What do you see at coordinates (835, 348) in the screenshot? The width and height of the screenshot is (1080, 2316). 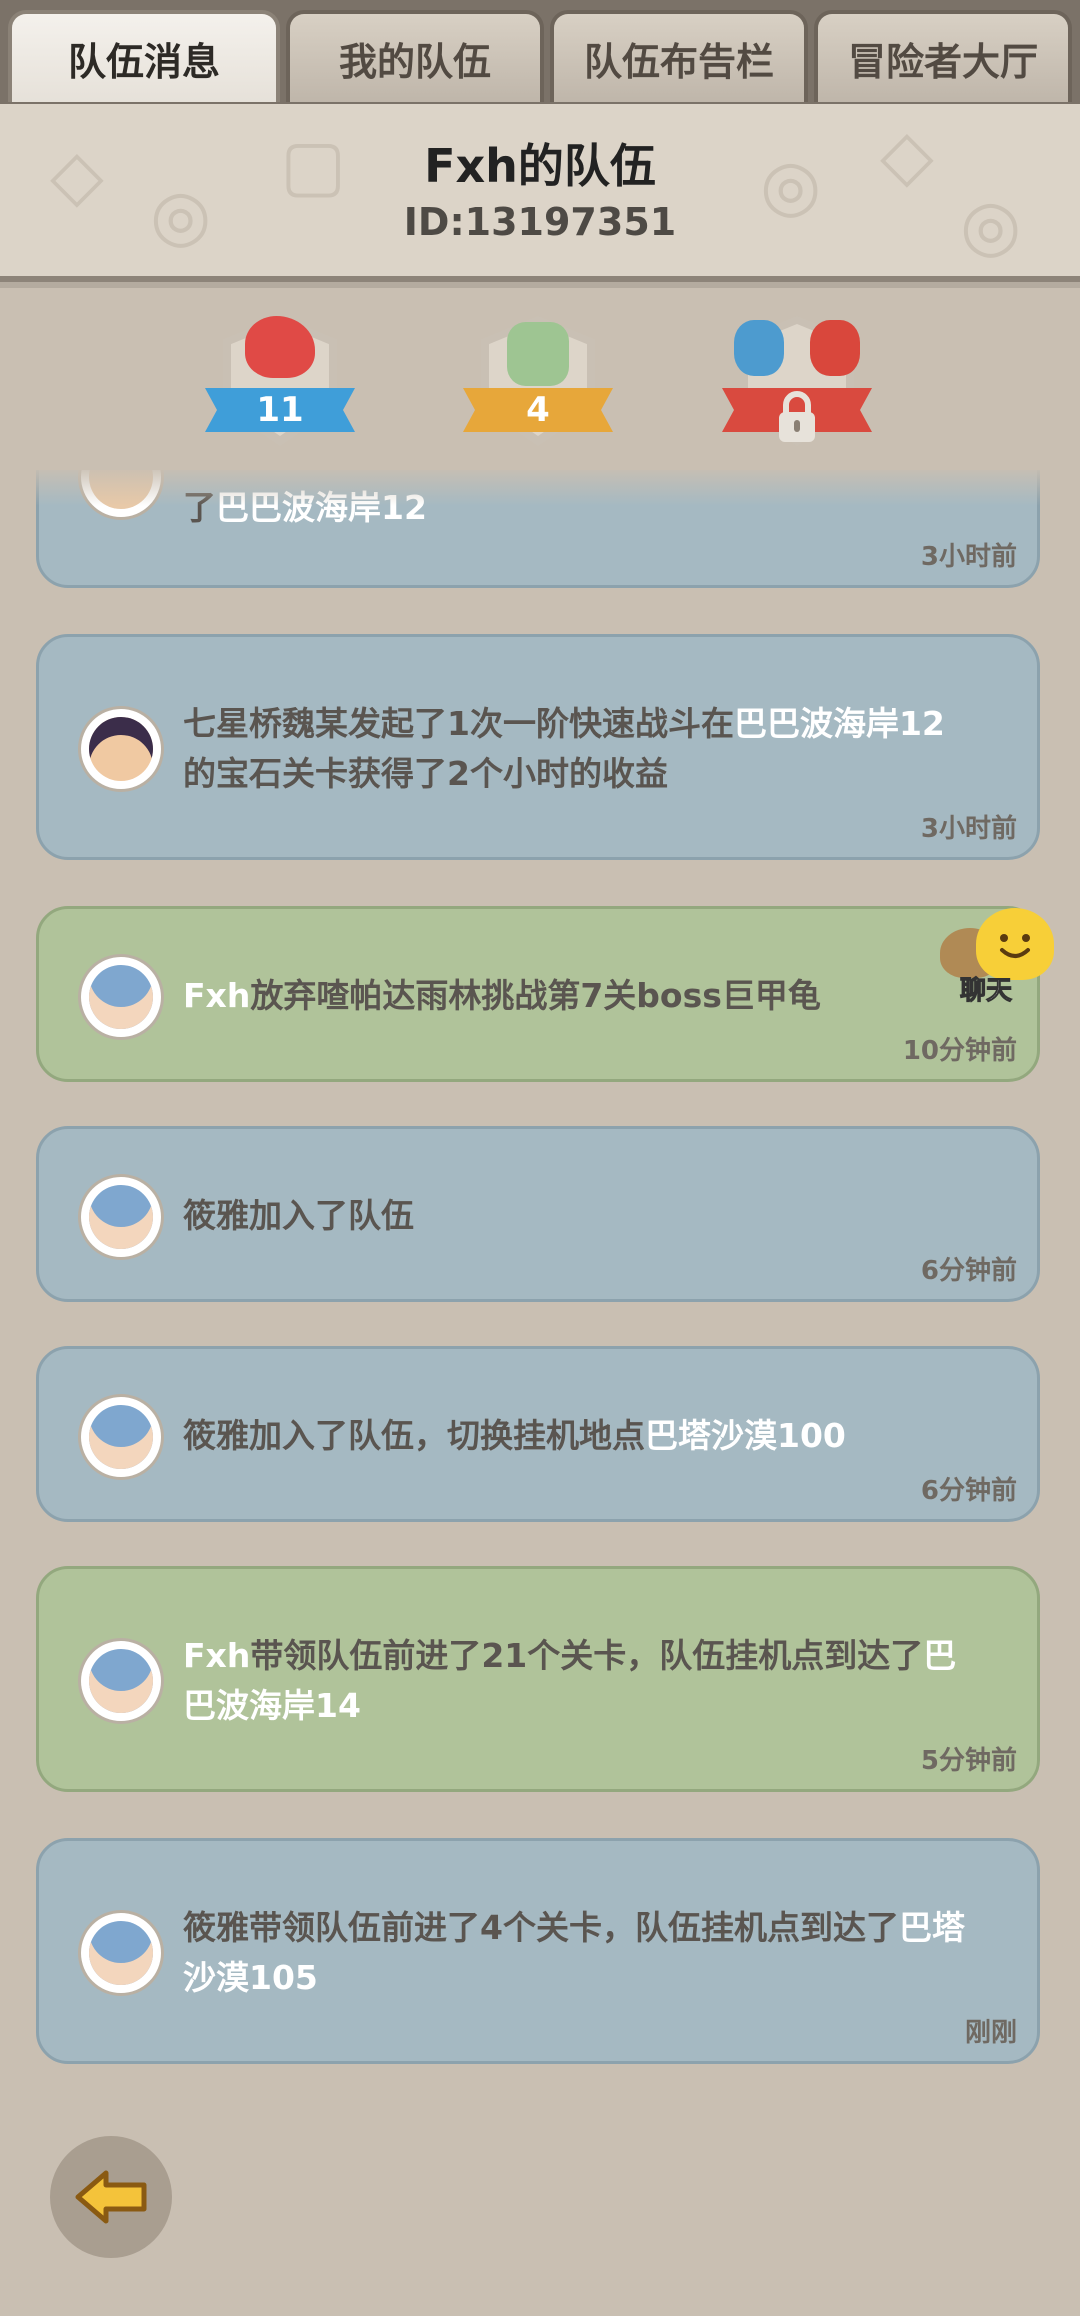 I see `red-warrior-icon` at bounding box center [835, 348].